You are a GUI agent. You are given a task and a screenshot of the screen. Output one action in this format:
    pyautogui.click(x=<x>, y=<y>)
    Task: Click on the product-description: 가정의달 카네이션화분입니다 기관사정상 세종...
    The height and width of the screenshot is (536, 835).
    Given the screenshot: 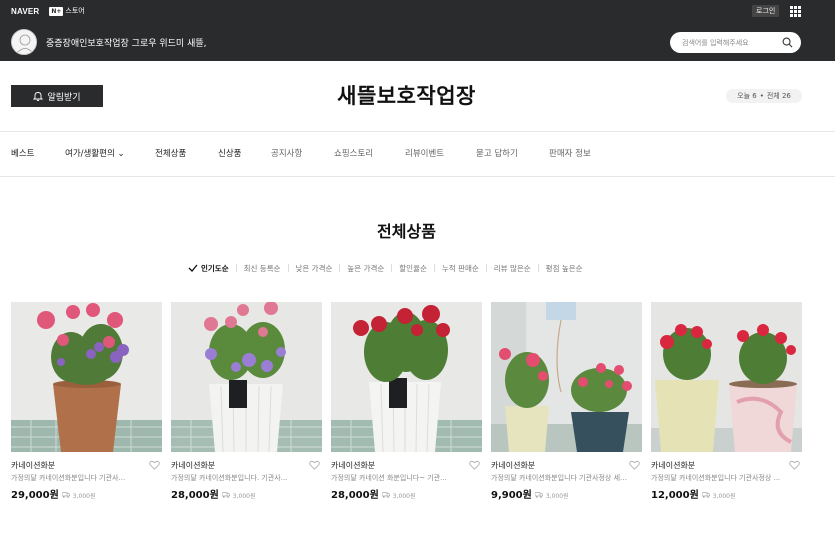 What is the action you would take?
    pyautogui.click(x=561, y=478)
    